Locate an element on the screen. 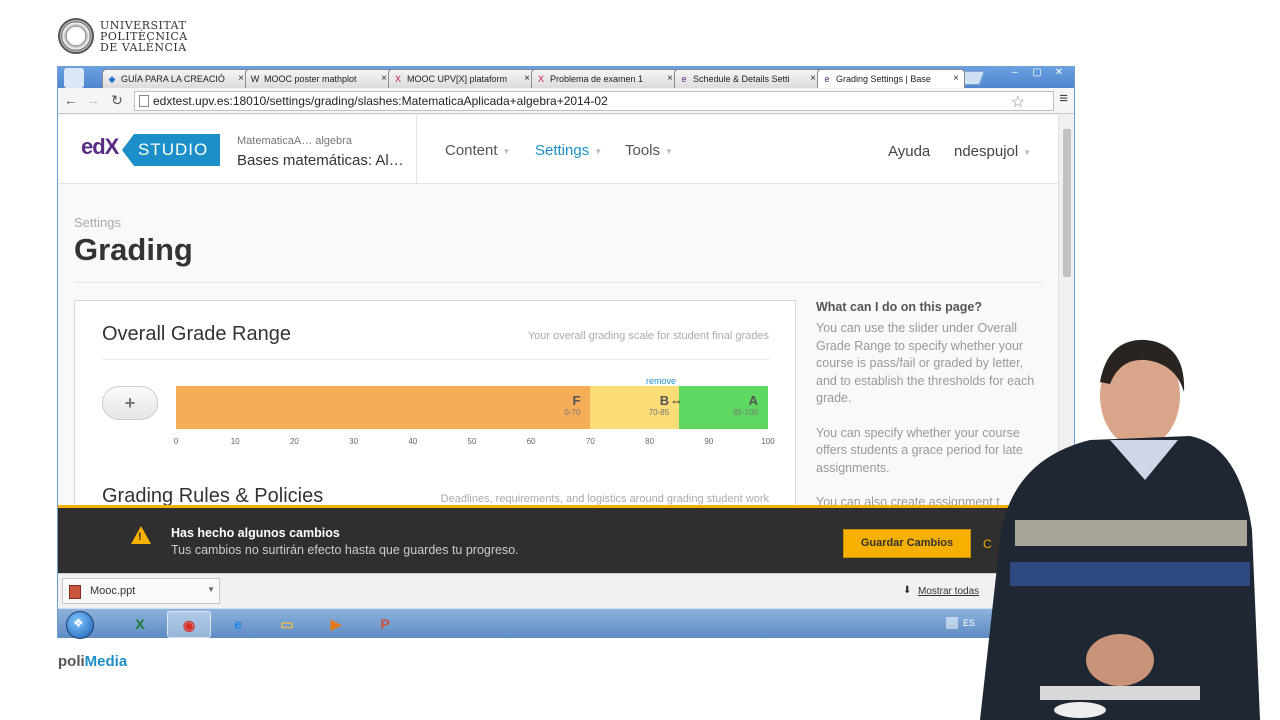 This screenshot has height=720, width=1280. presenter-figure is located at coordinates (1120, 529).